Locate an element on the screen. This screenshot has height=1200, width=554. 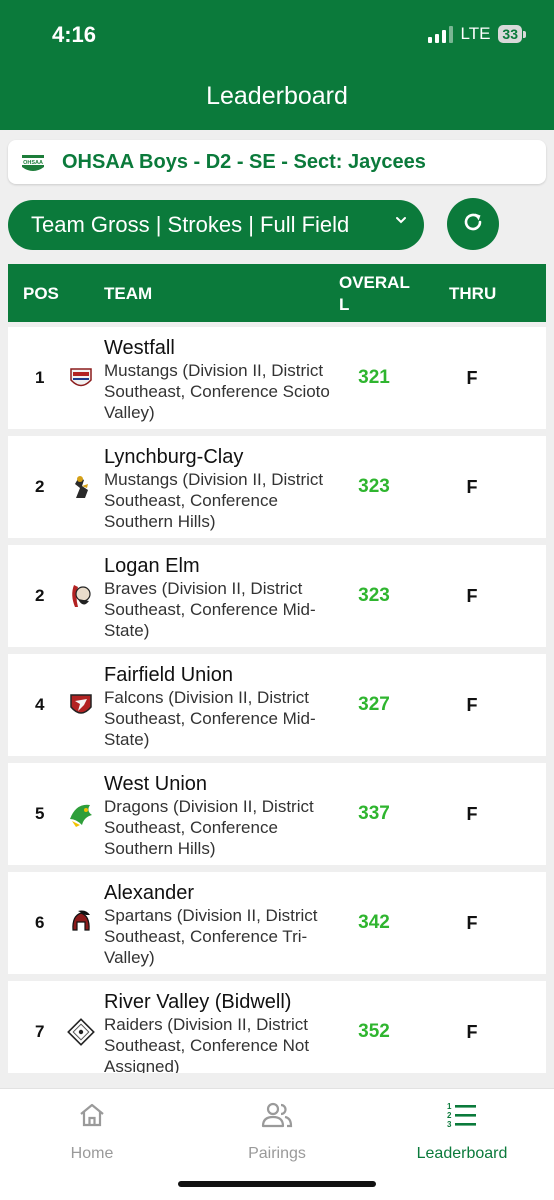
west-union-logo-icon is located at coordinates (81, 814).